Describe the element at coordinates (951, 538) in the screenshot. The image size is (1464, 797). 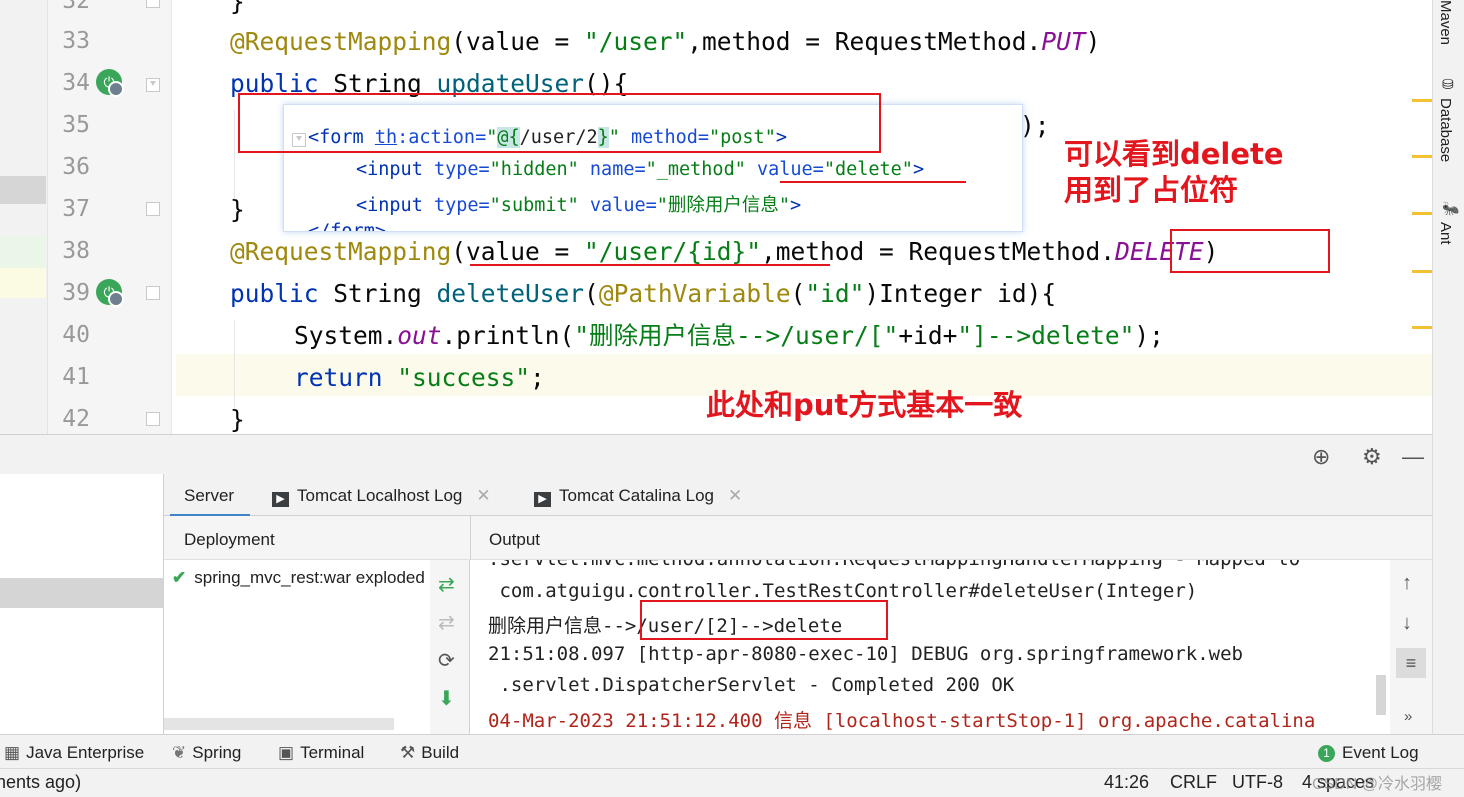
I see `output-header: Output` at that location.